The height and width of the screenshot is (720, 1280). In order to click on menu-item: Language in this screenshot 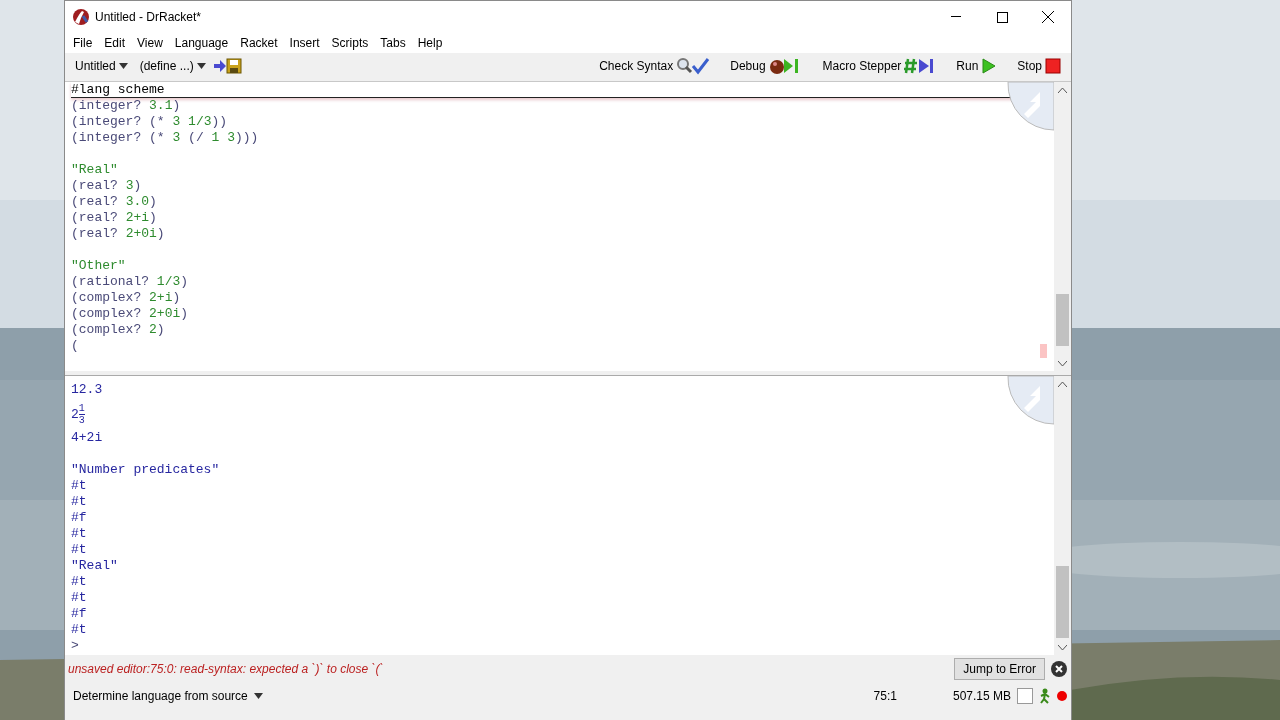, I will do `click(201, 43)`.